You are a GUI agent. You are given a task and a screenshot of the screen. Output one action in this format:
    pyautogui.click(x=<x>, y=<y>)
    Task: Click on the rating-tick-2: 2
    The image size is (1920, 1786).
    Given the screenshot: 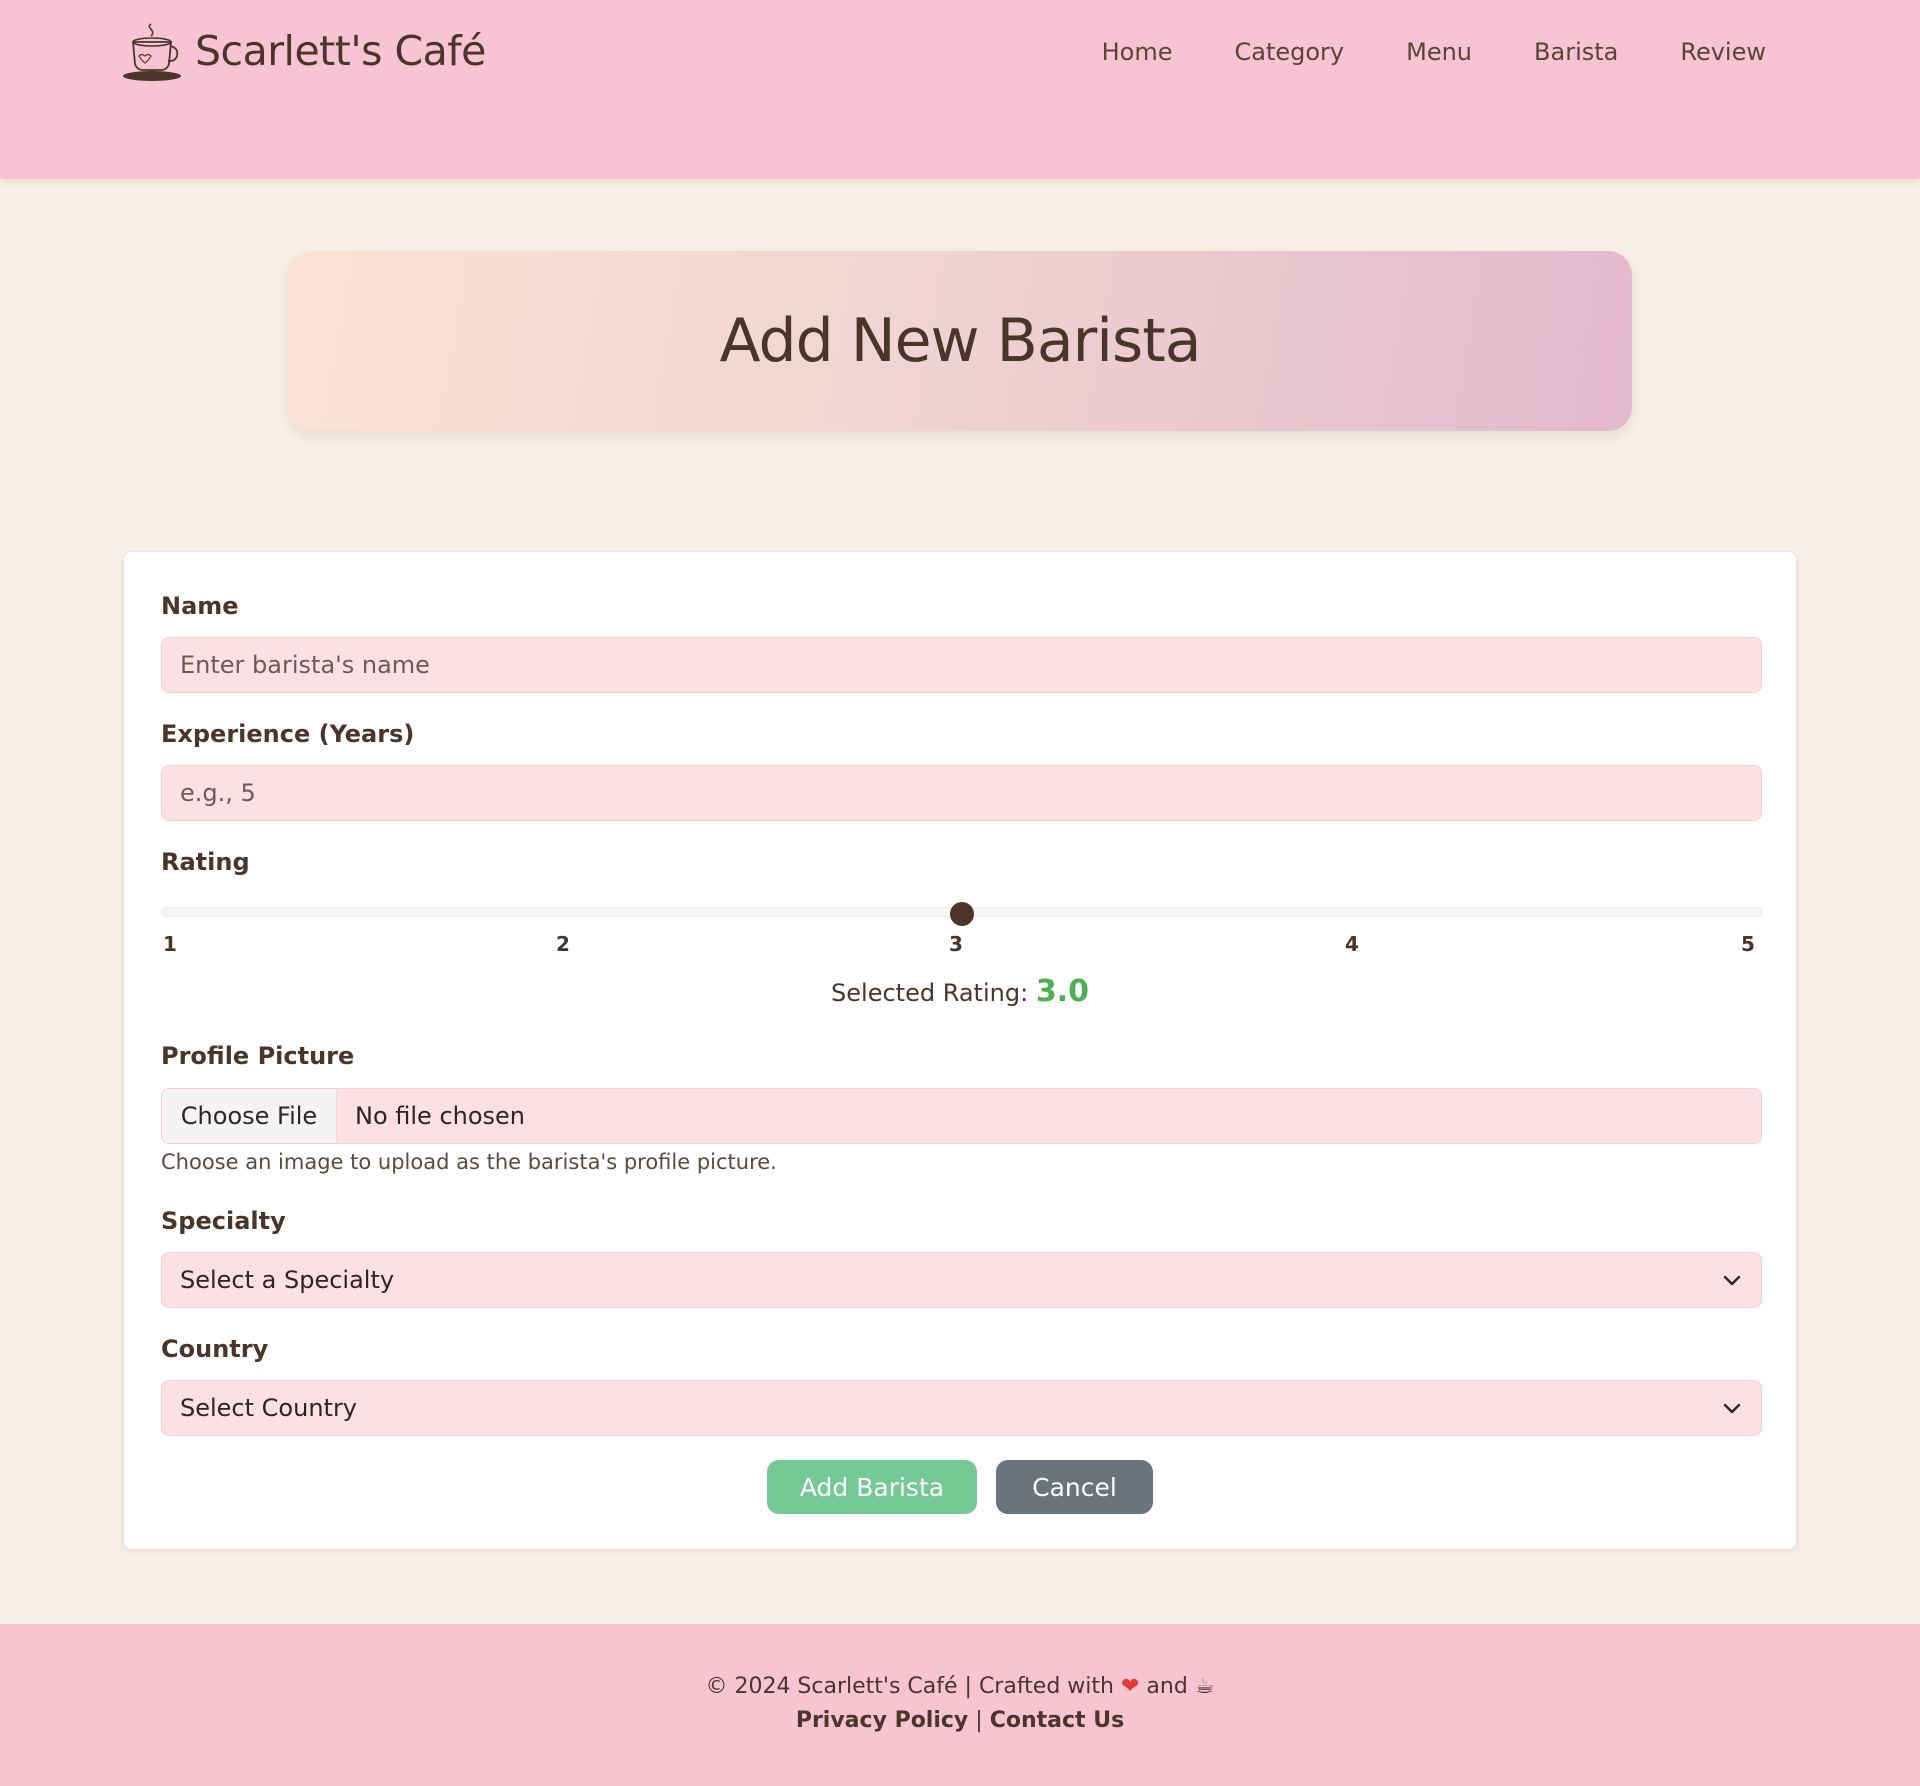 What is the action you would take?
    pyautogui.click(x=563, y=944)
    